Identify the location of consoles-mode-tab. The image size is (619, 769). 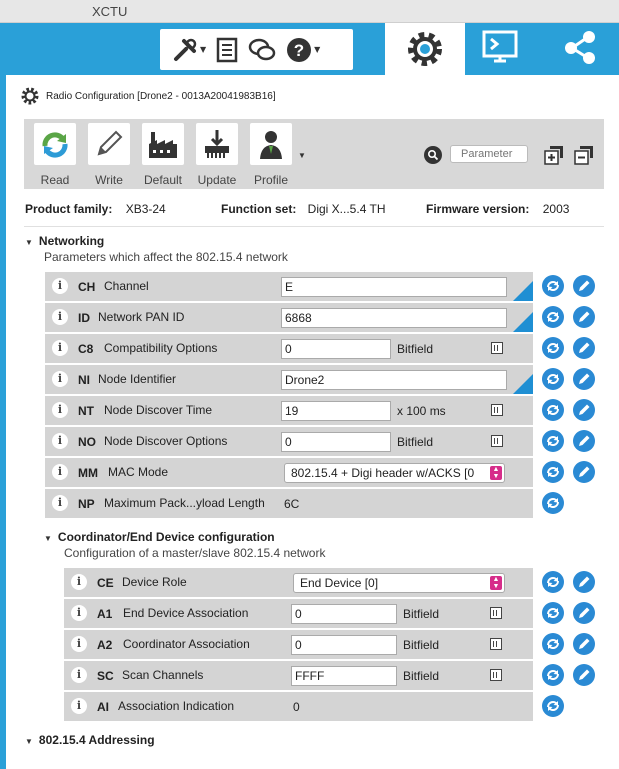
(500, 47).